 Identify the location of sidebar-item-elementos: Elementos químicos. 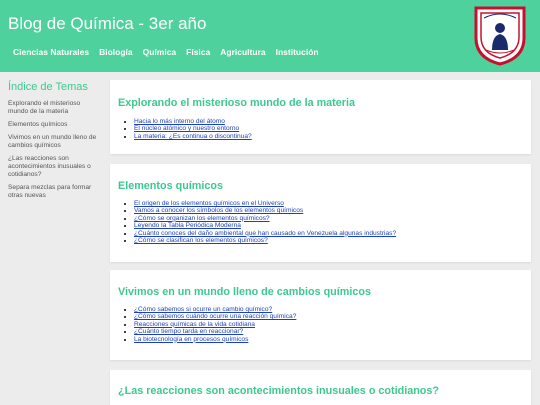
(53, 125).